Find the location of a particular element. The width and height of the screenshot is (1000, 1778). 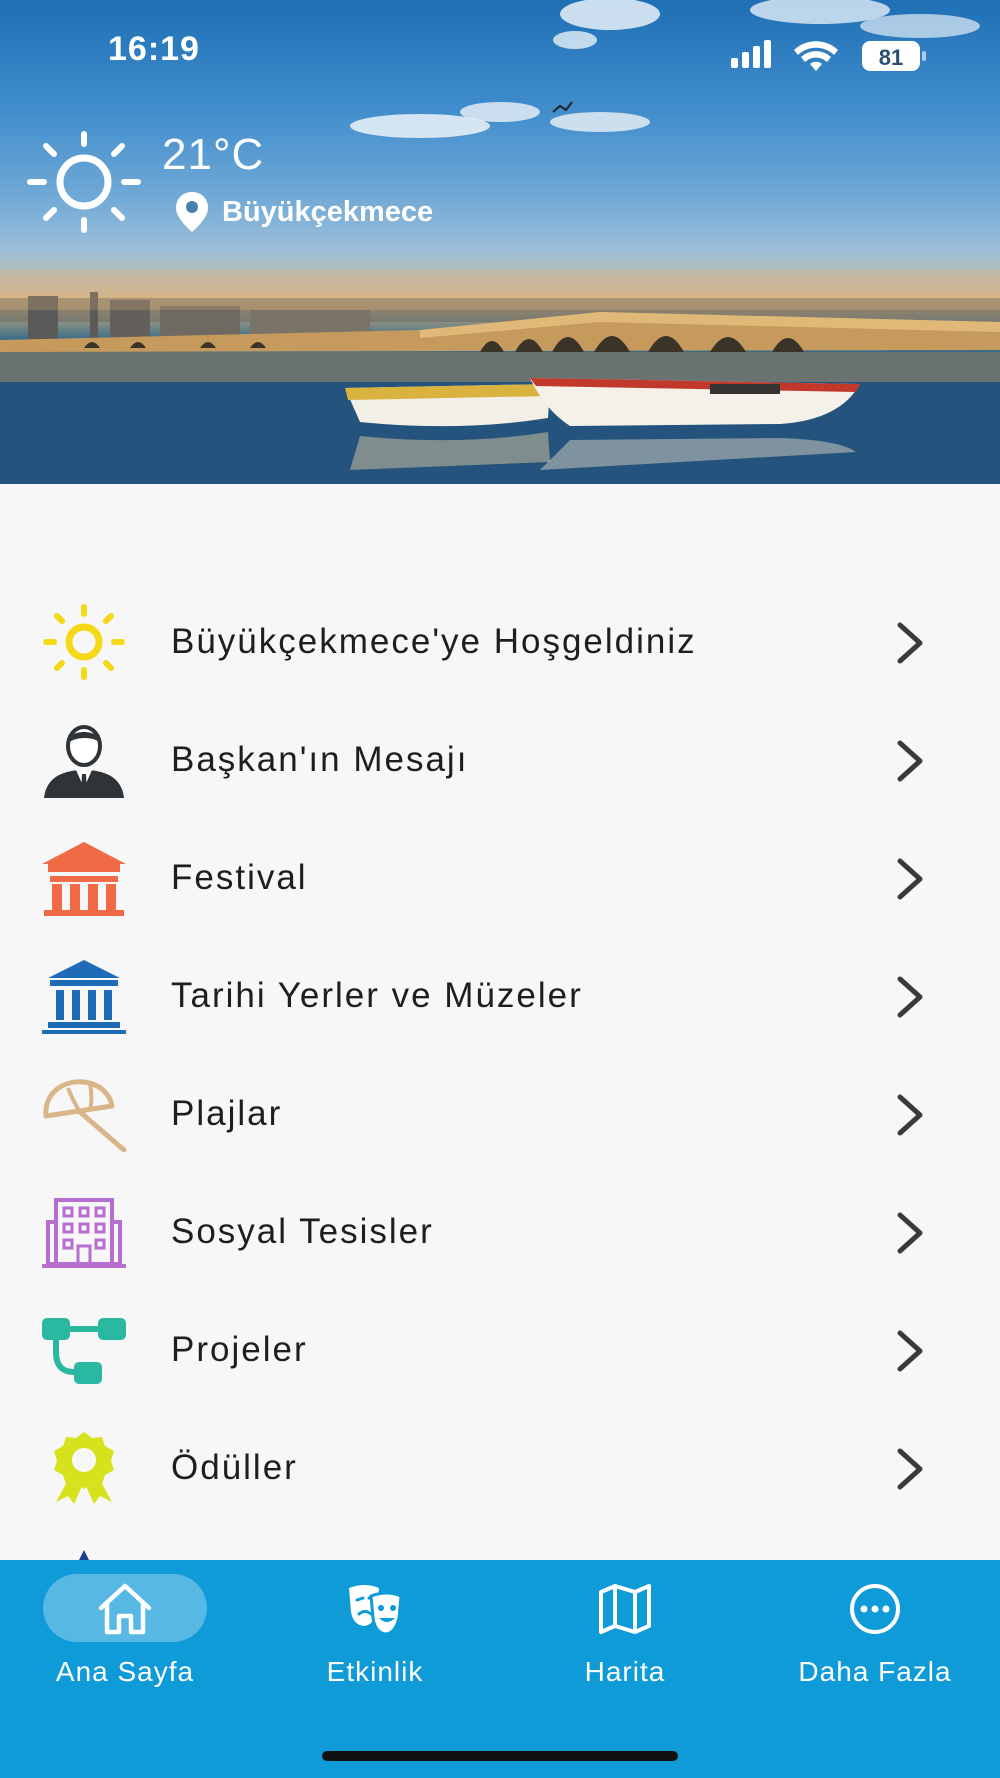

menu-item-social-facilities: Sosyal Tesisler is located at coordinates (500, 1233).